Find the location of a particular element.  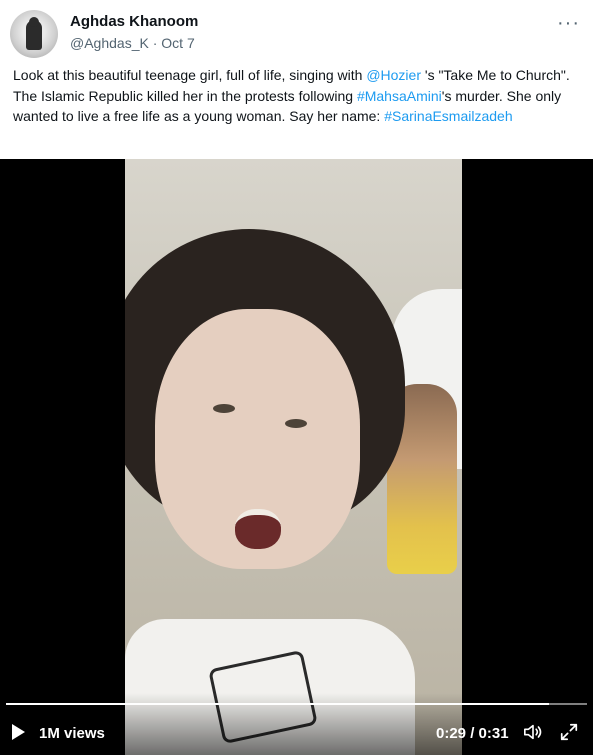

author-handle: @Aghdas_K is located at coordinates (109, 43).